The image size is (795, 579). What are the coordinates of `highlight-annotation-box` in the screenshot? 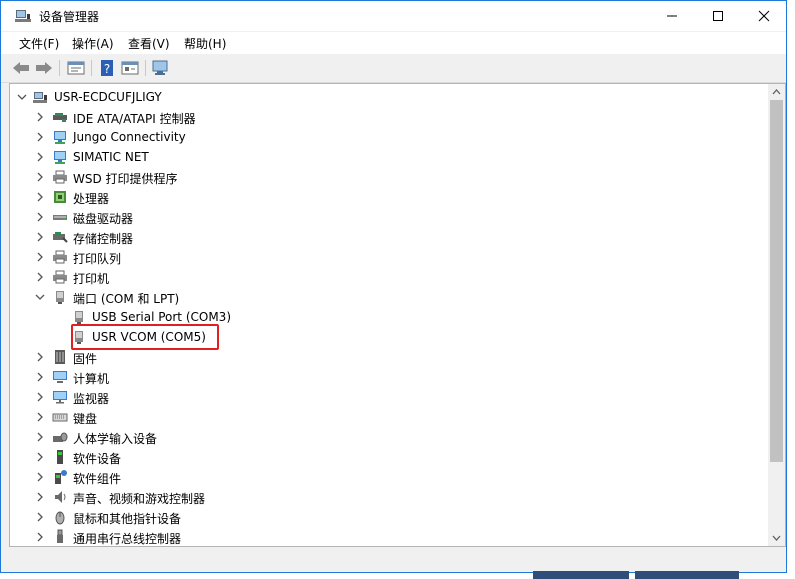 It's located at (145, 337).